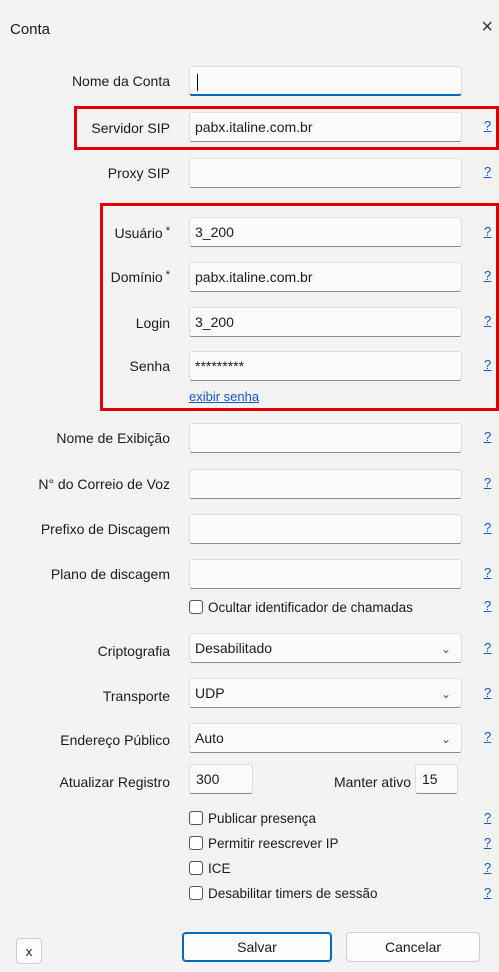 The width and height of the screenshot is (499, 972). What do you see at coordinates (487, 736) in the screenshot?
I see `endereco-publico-help: ?` at bounding box center [487, 736].